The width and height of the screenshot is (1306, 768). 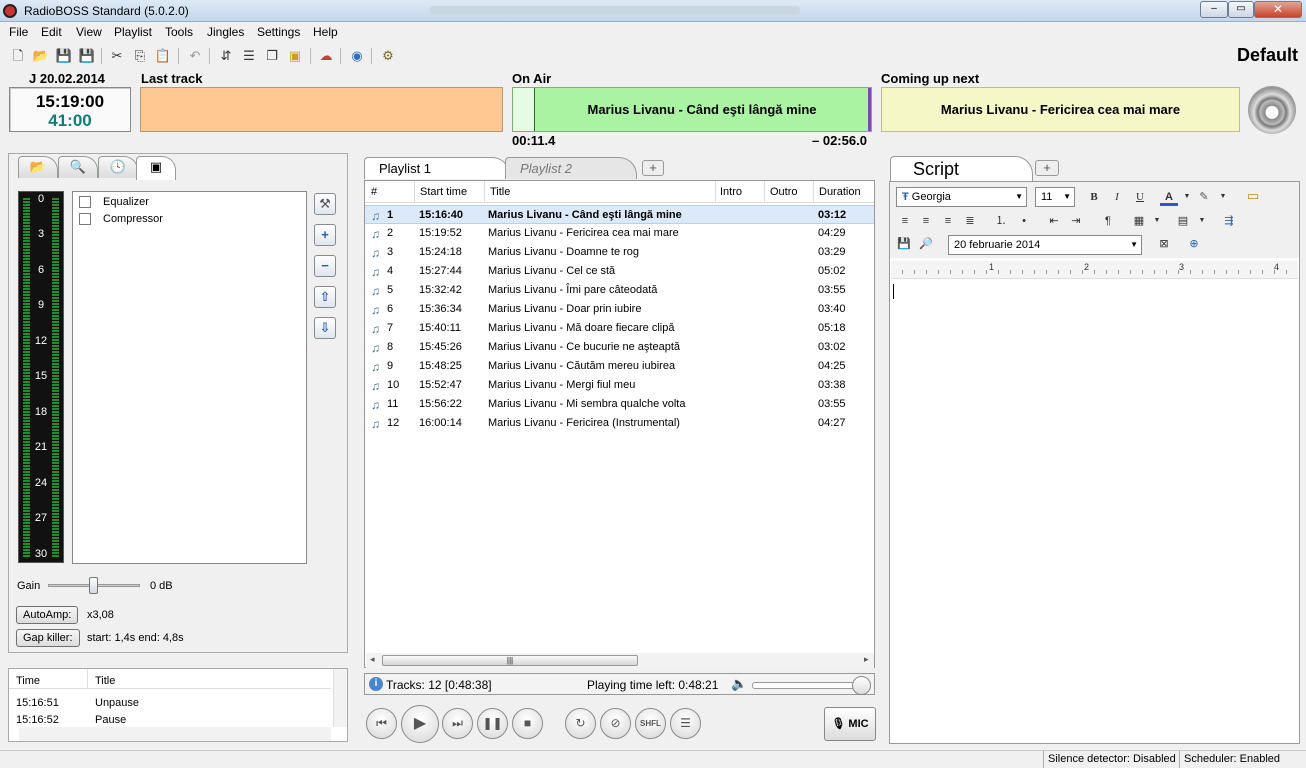 I want to click on copy-icon: ⎘, so click(x=140, y=56).